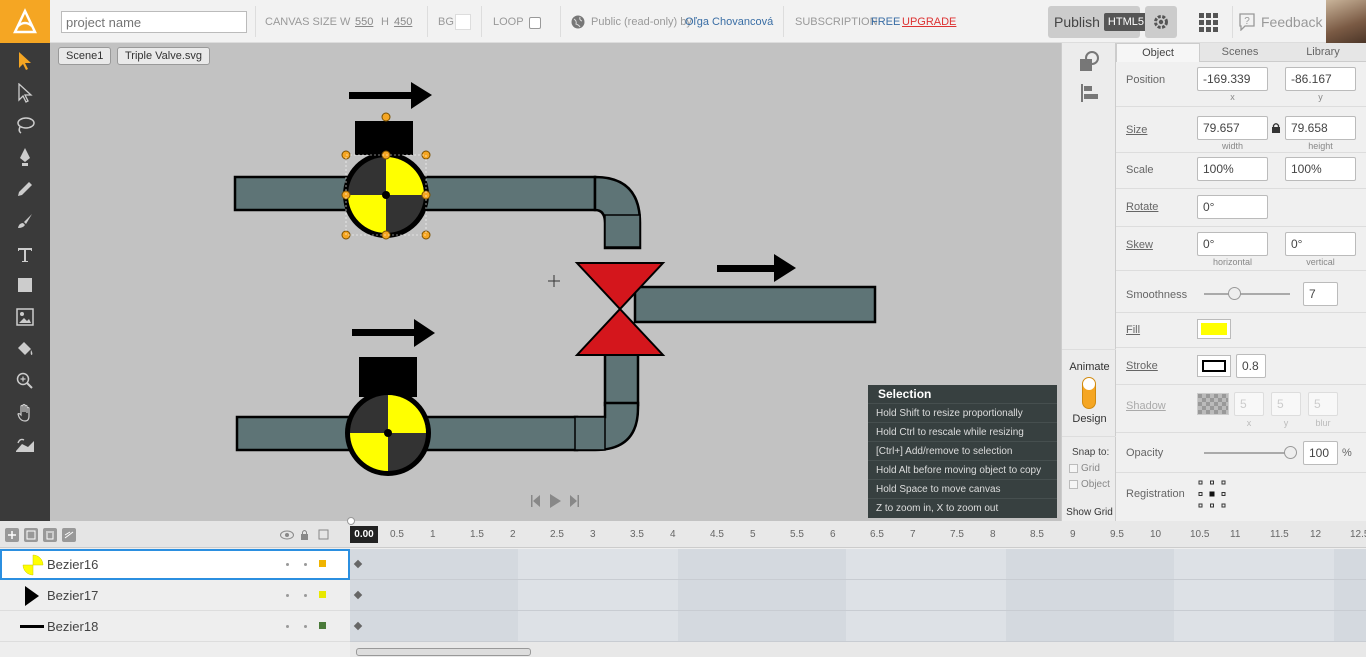 This screenshot has width=1366, height=657. I want to click on stroke-color-swatch, so click(1214, 366).